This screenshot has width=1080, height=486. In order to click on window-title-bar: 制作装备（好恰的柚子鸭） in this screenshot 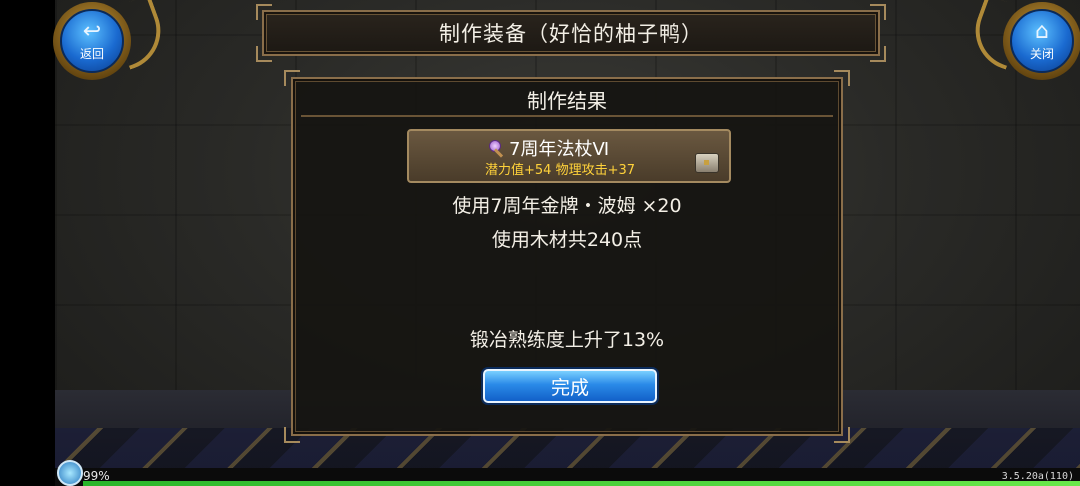, I will do `click(571, 33)`.